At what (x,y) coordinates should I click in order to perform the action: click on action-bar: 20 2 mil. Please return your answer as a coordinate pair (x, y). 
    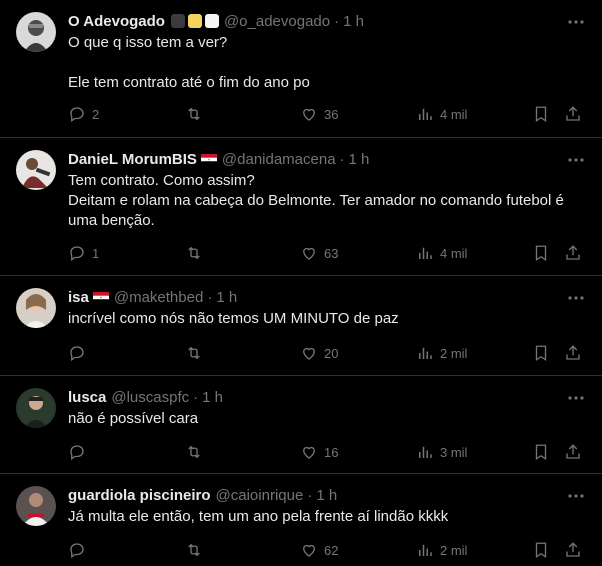
    Looking at the image, I should click on (327, 354).